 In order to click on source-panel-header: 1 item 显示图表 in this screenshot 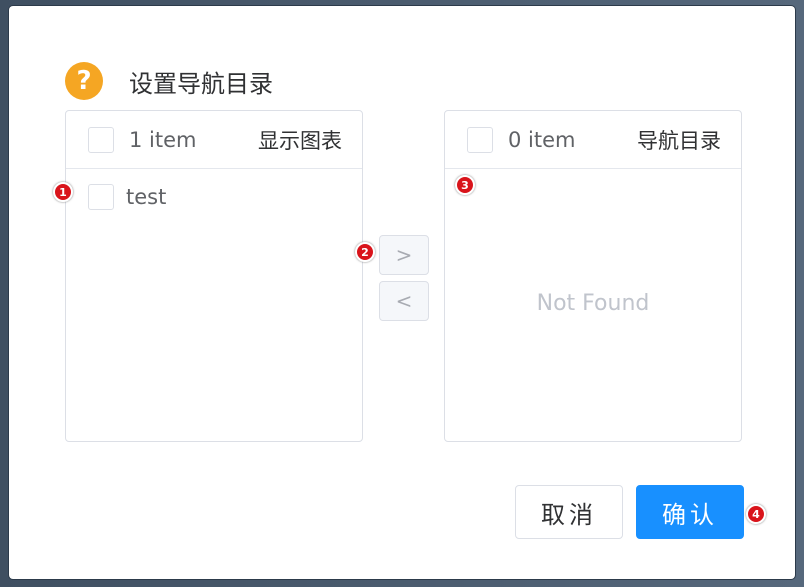, I will do `click(214, 140)`.